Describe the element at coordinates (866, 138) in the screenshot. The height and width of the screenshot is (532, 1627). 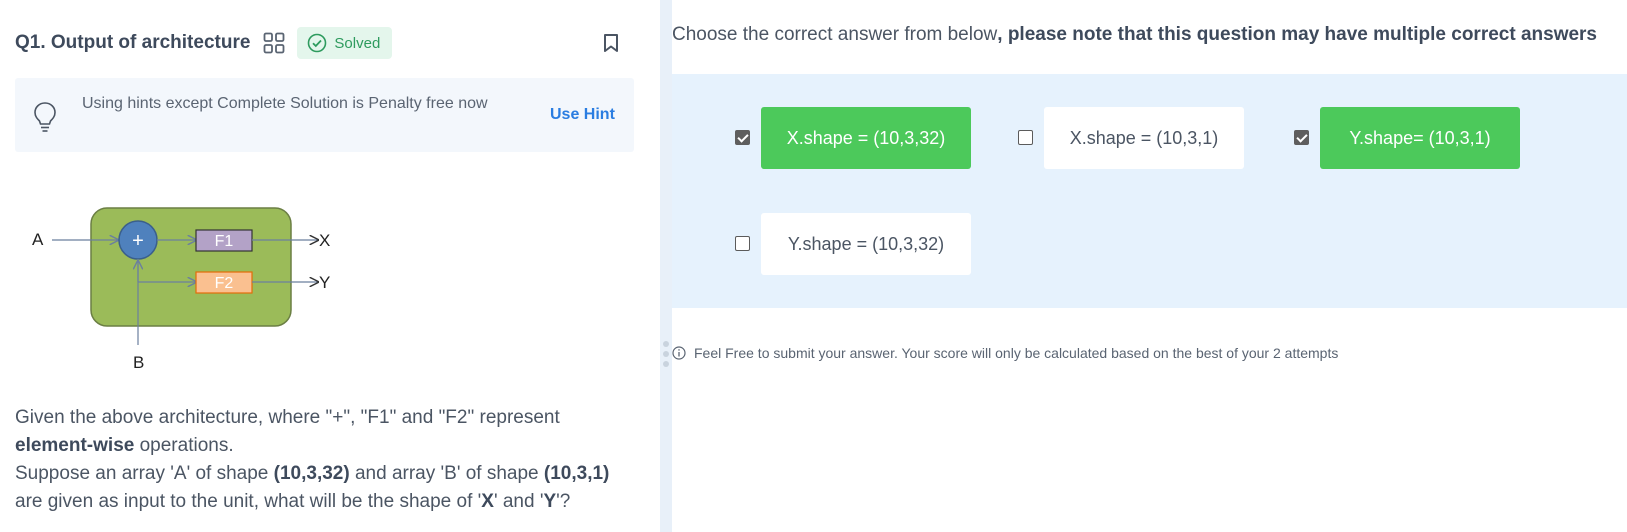
I see `option-card: X.shape = (10,3,32)` at that location.